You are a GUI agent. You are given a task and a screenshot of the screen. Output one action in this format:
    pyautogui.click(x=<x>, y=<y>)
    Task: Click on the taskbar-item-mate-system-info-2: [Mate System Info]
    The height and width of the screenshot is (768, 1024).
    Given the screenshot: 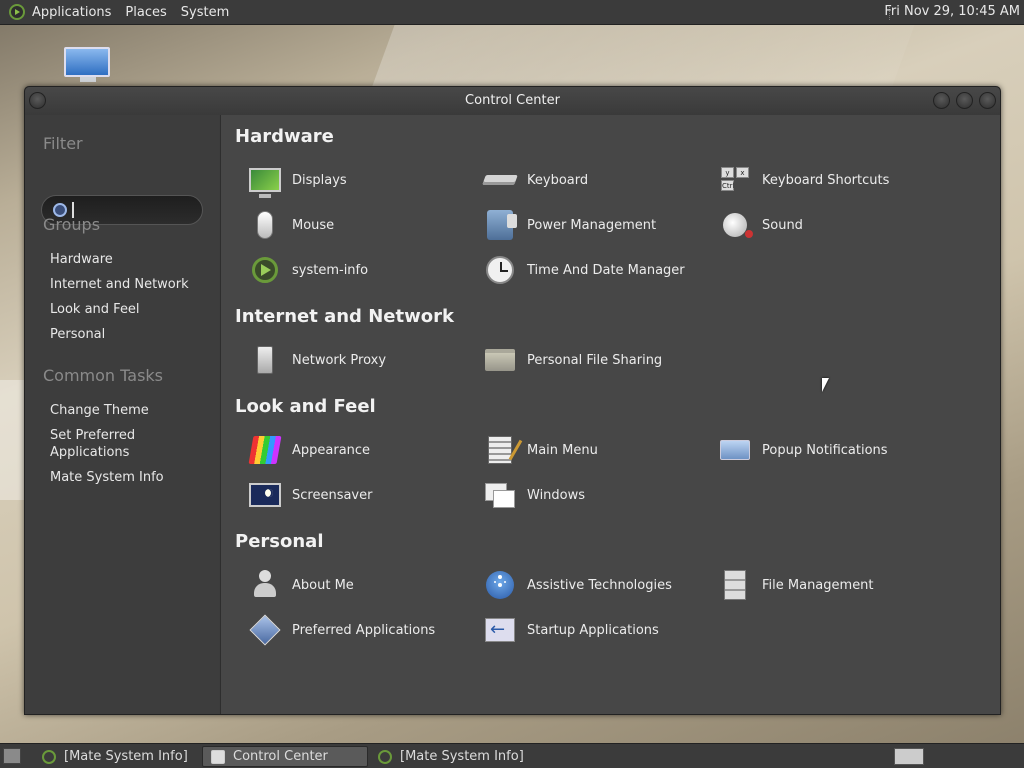 What is the action you would take?
    pyautogui.click(x=452, y=756)
    